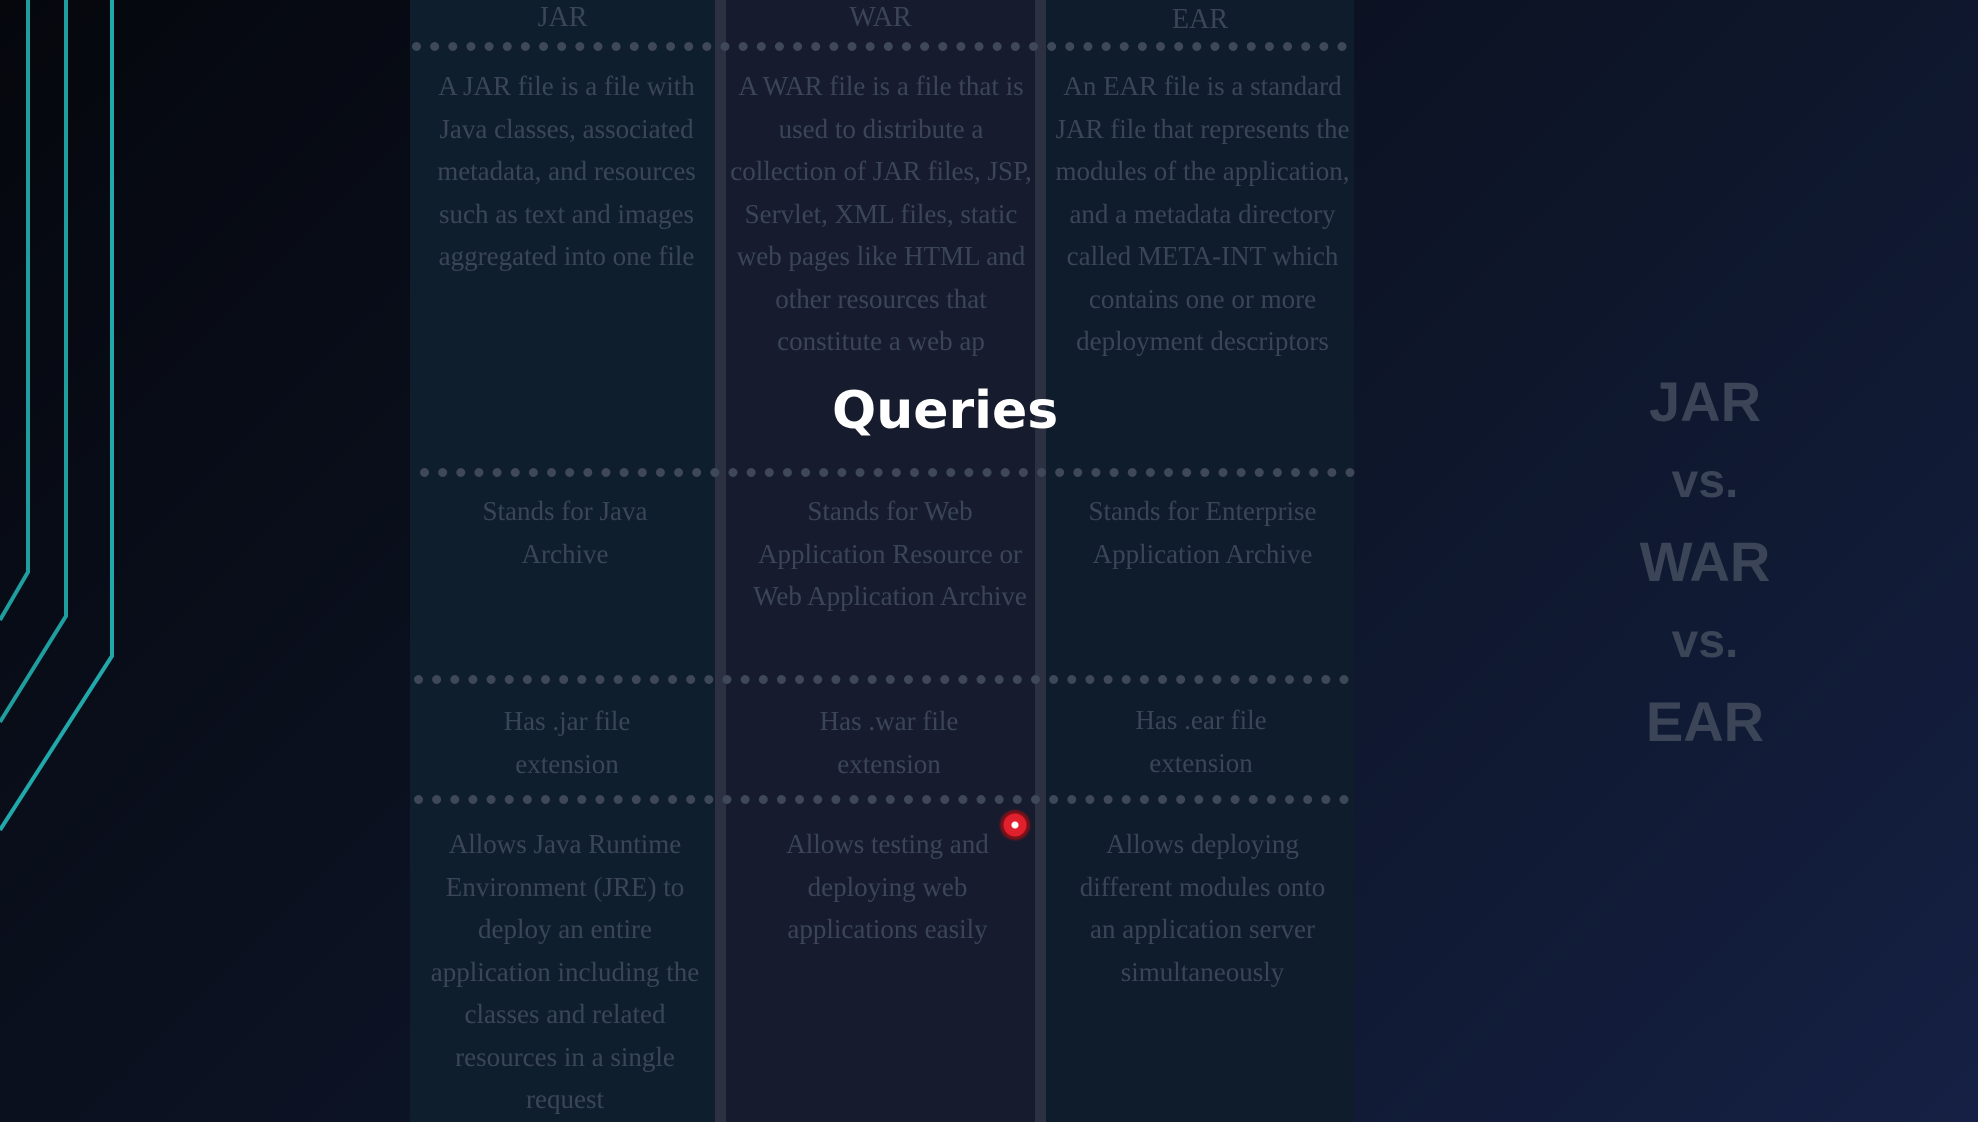 Image resolution: width=1978 pixels, height=1122 pixels. I want to click on header-war: WAR, so click(880, 17).